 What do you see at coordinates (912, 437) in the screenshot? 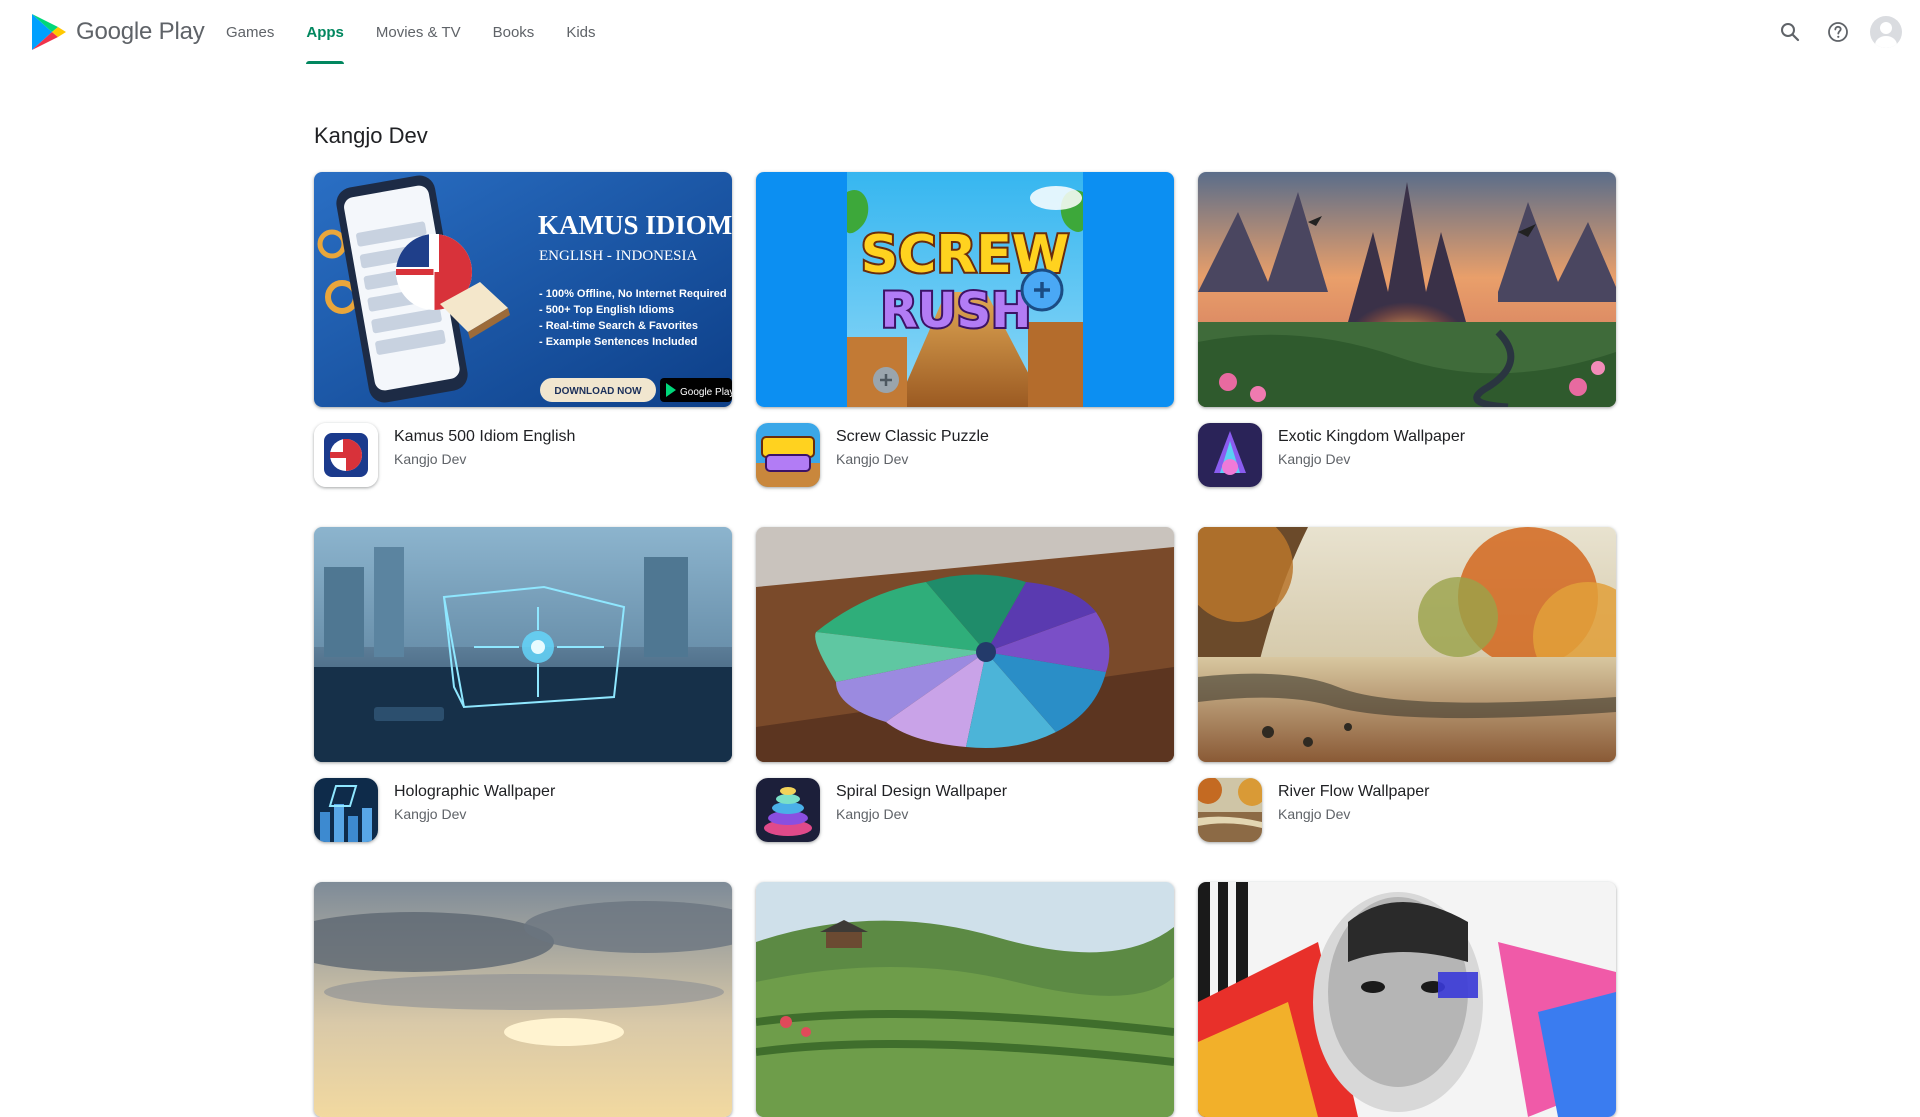
I see `app-name: Screw Classic Puzzle` at bounding box center [912, 437].